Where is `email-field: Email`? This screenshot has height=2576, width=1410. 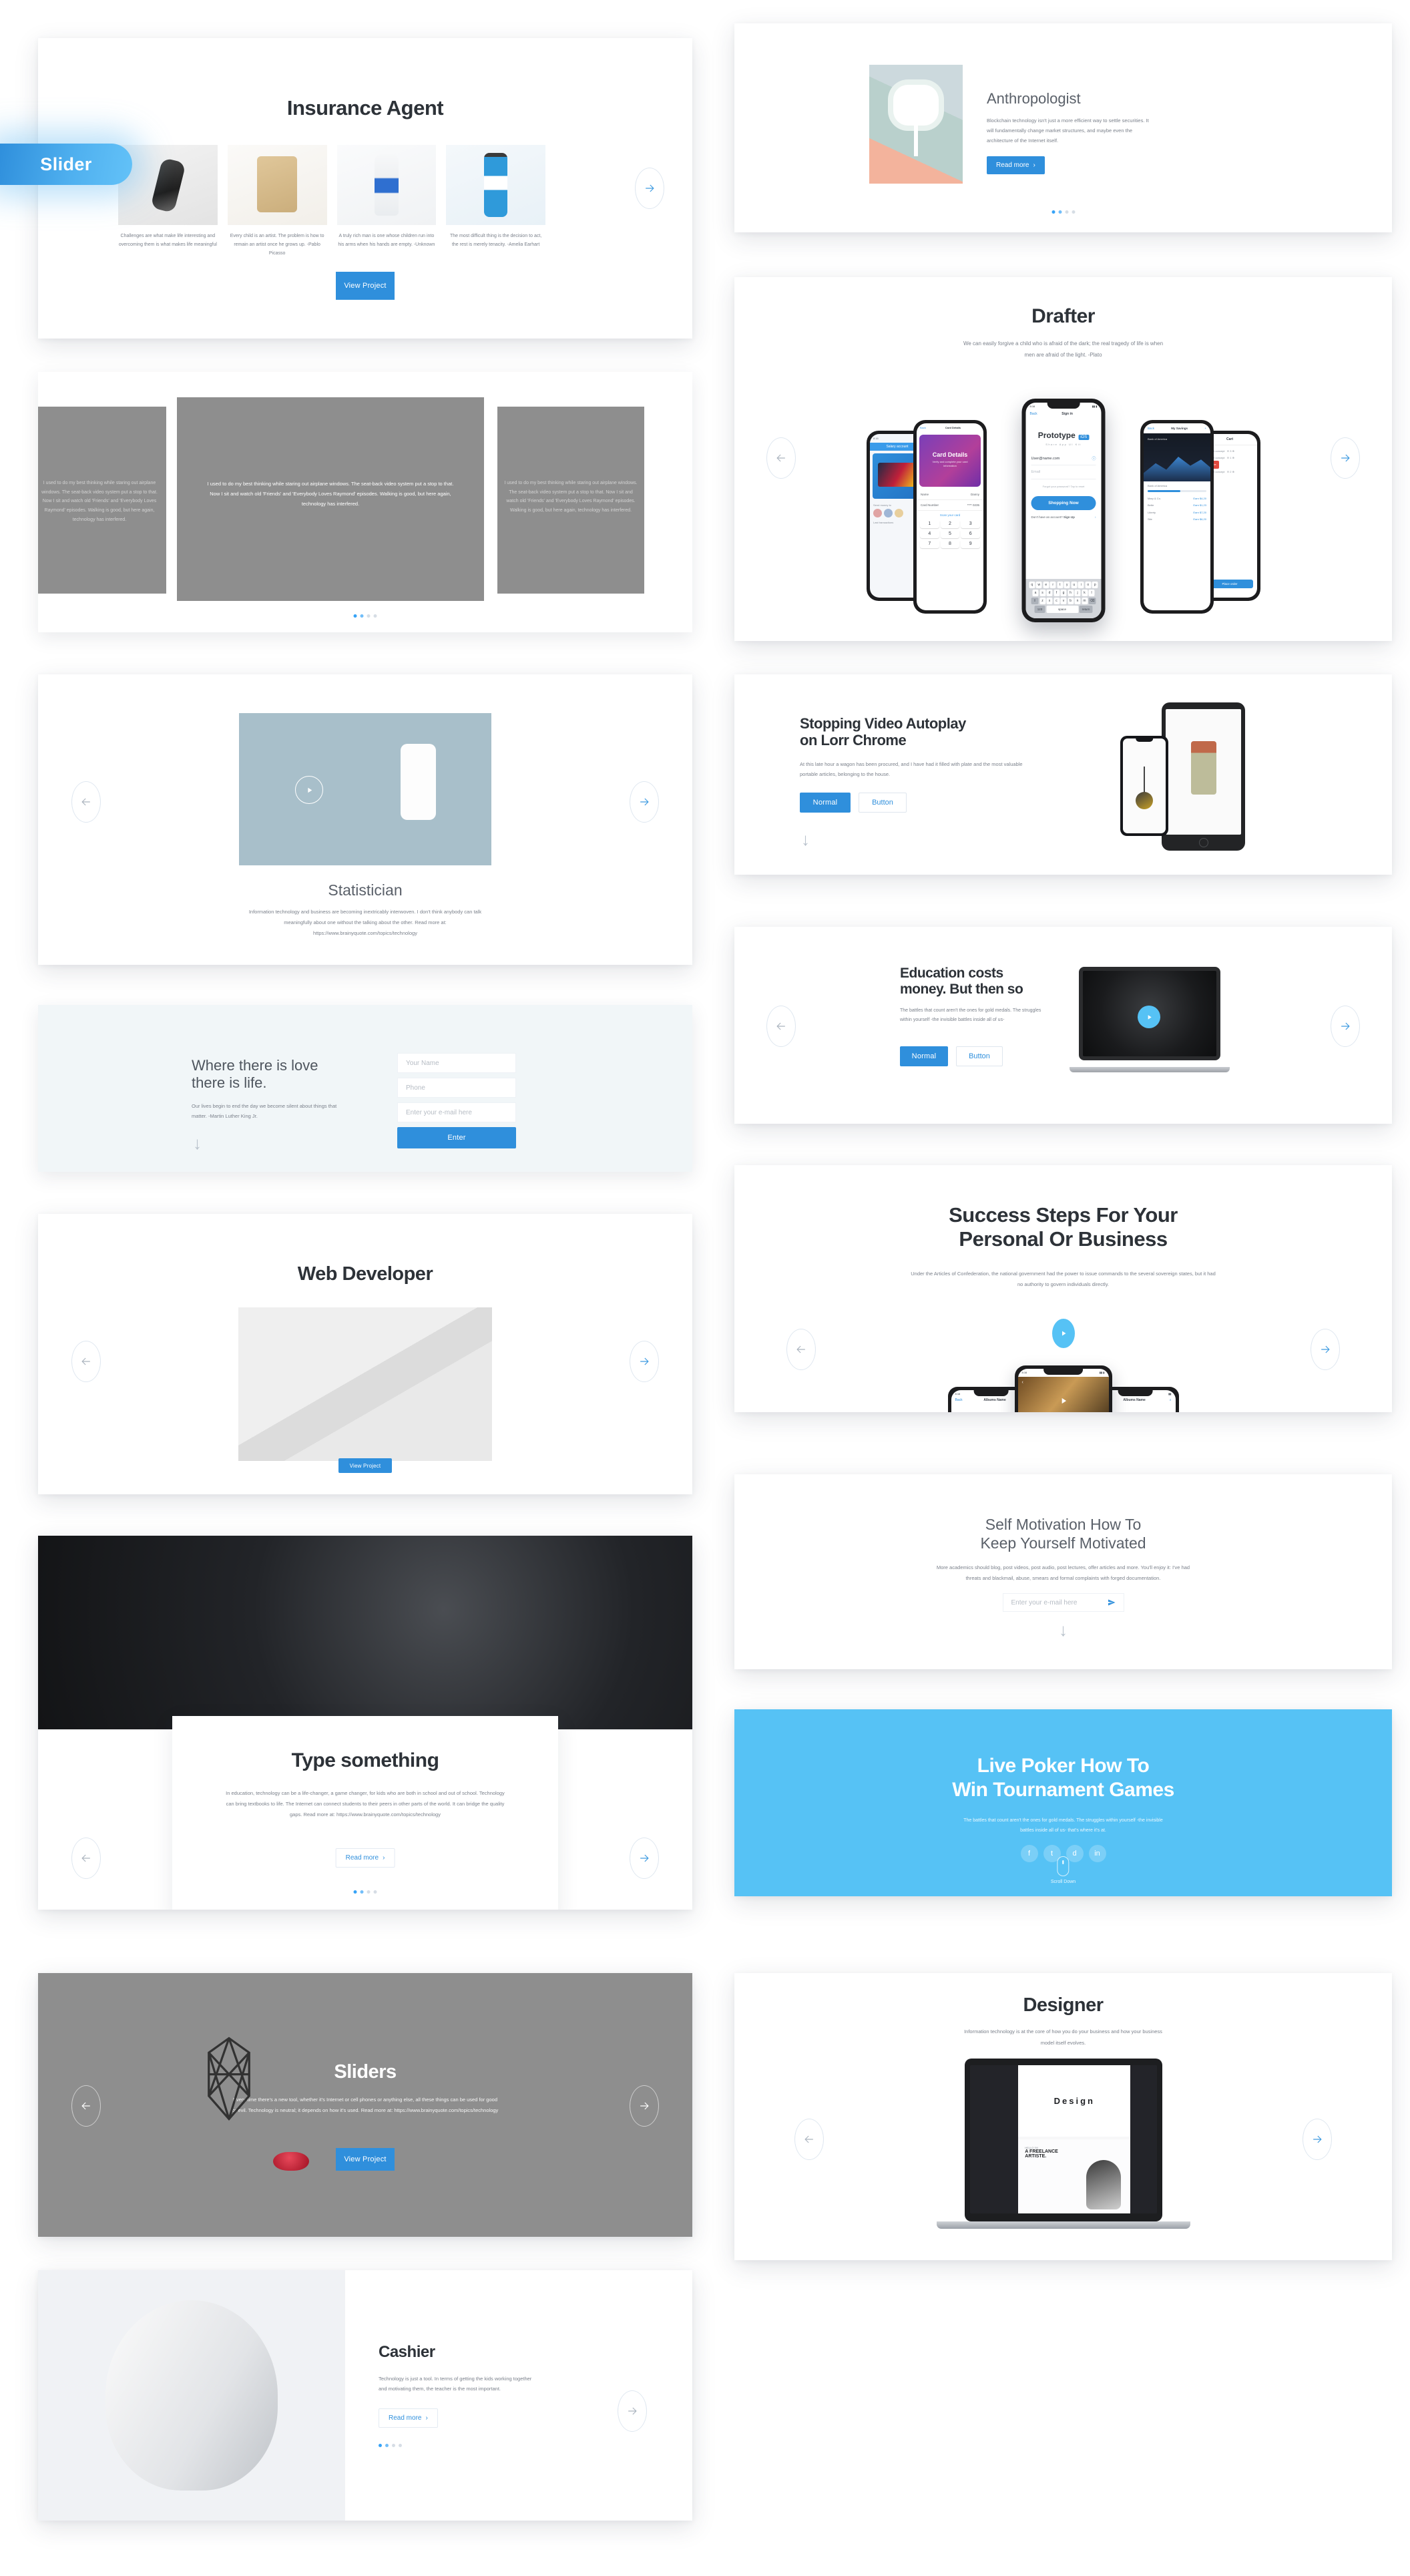 email-field: Email is located at coordinates (1063, 472).